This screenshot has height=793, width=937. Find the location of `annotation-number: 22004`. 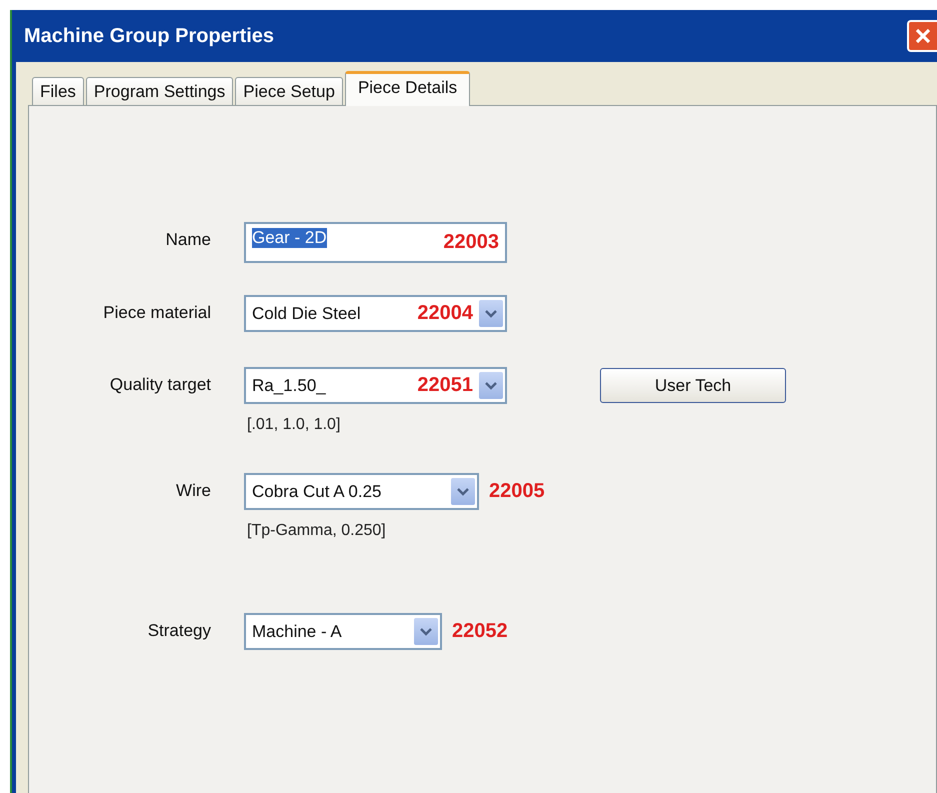

annotation-number: 22004 is located at coordinates (445, 313).